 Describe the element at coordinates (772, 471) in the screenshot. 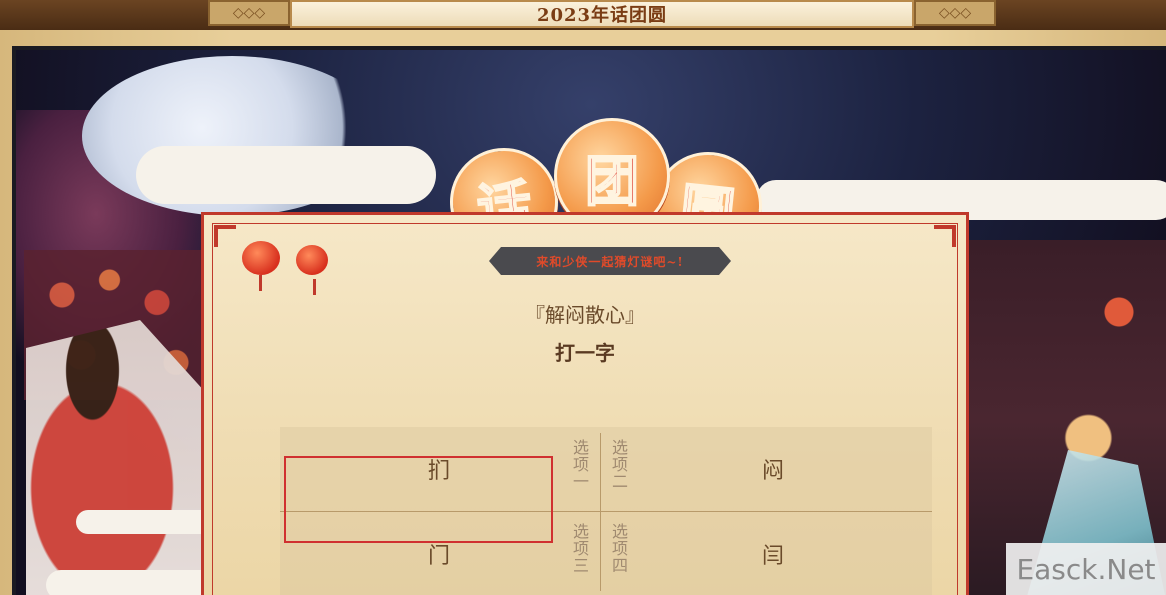

I see `option-value: 闷` at that location.